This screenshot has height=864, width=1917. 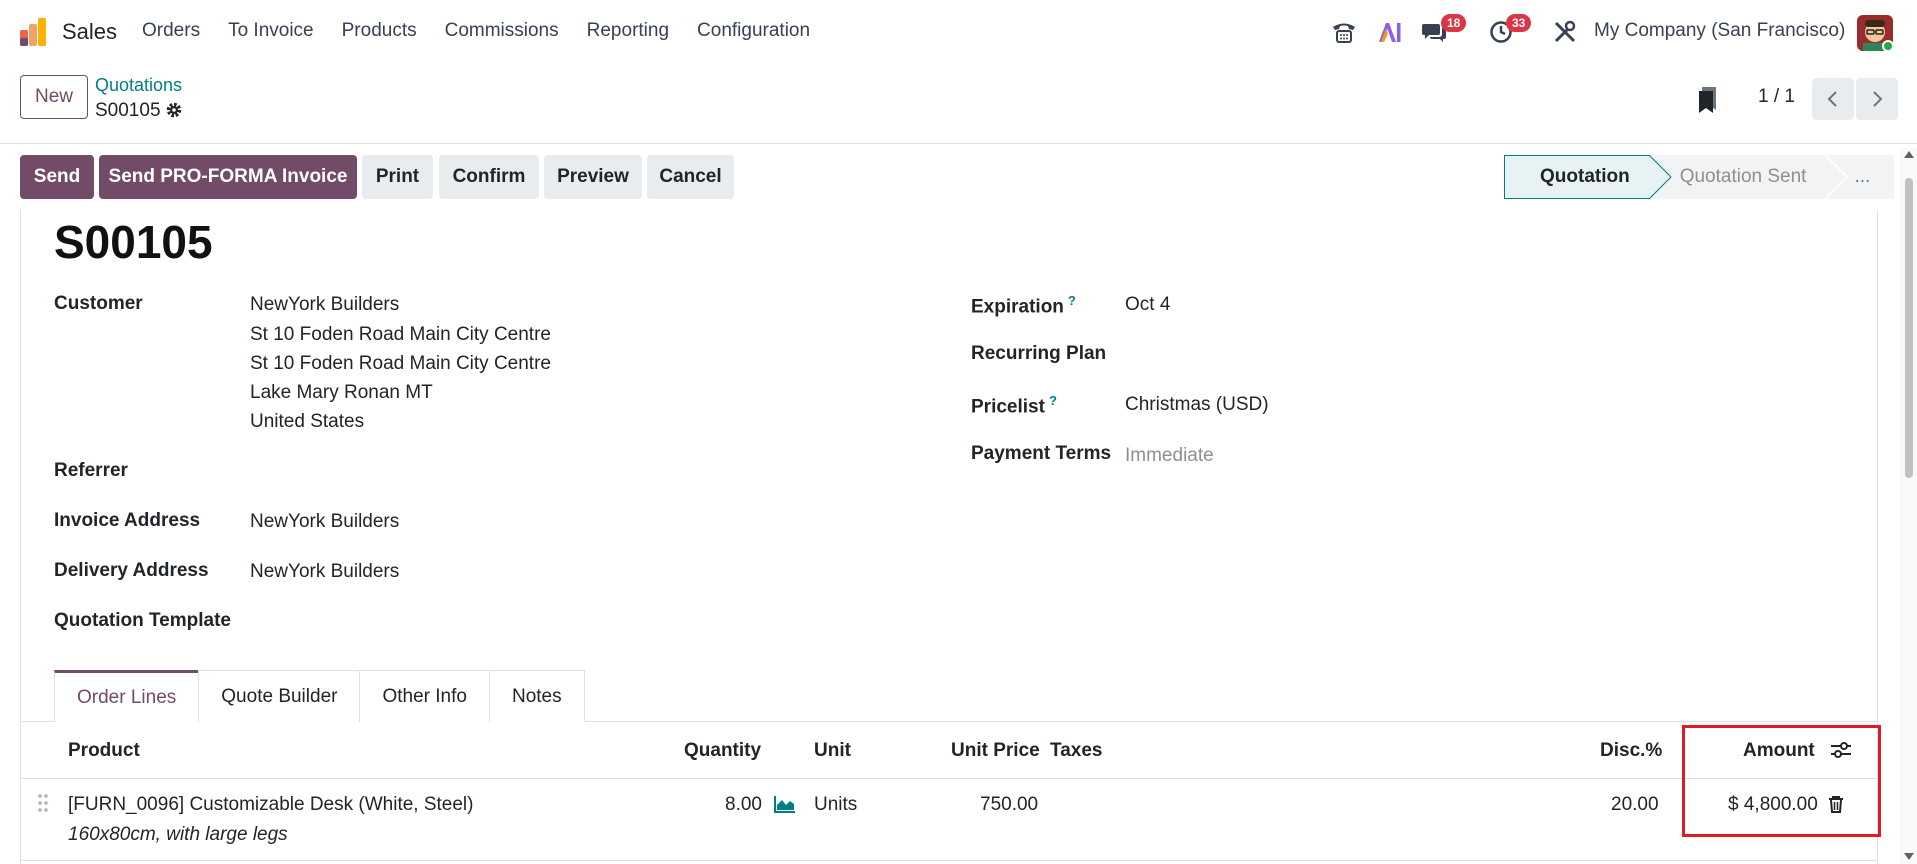 What do you see at coordinates (502, 31) in the screenshot?
I see `menu-commissions: Commissions` at bounding box center [502, 31].